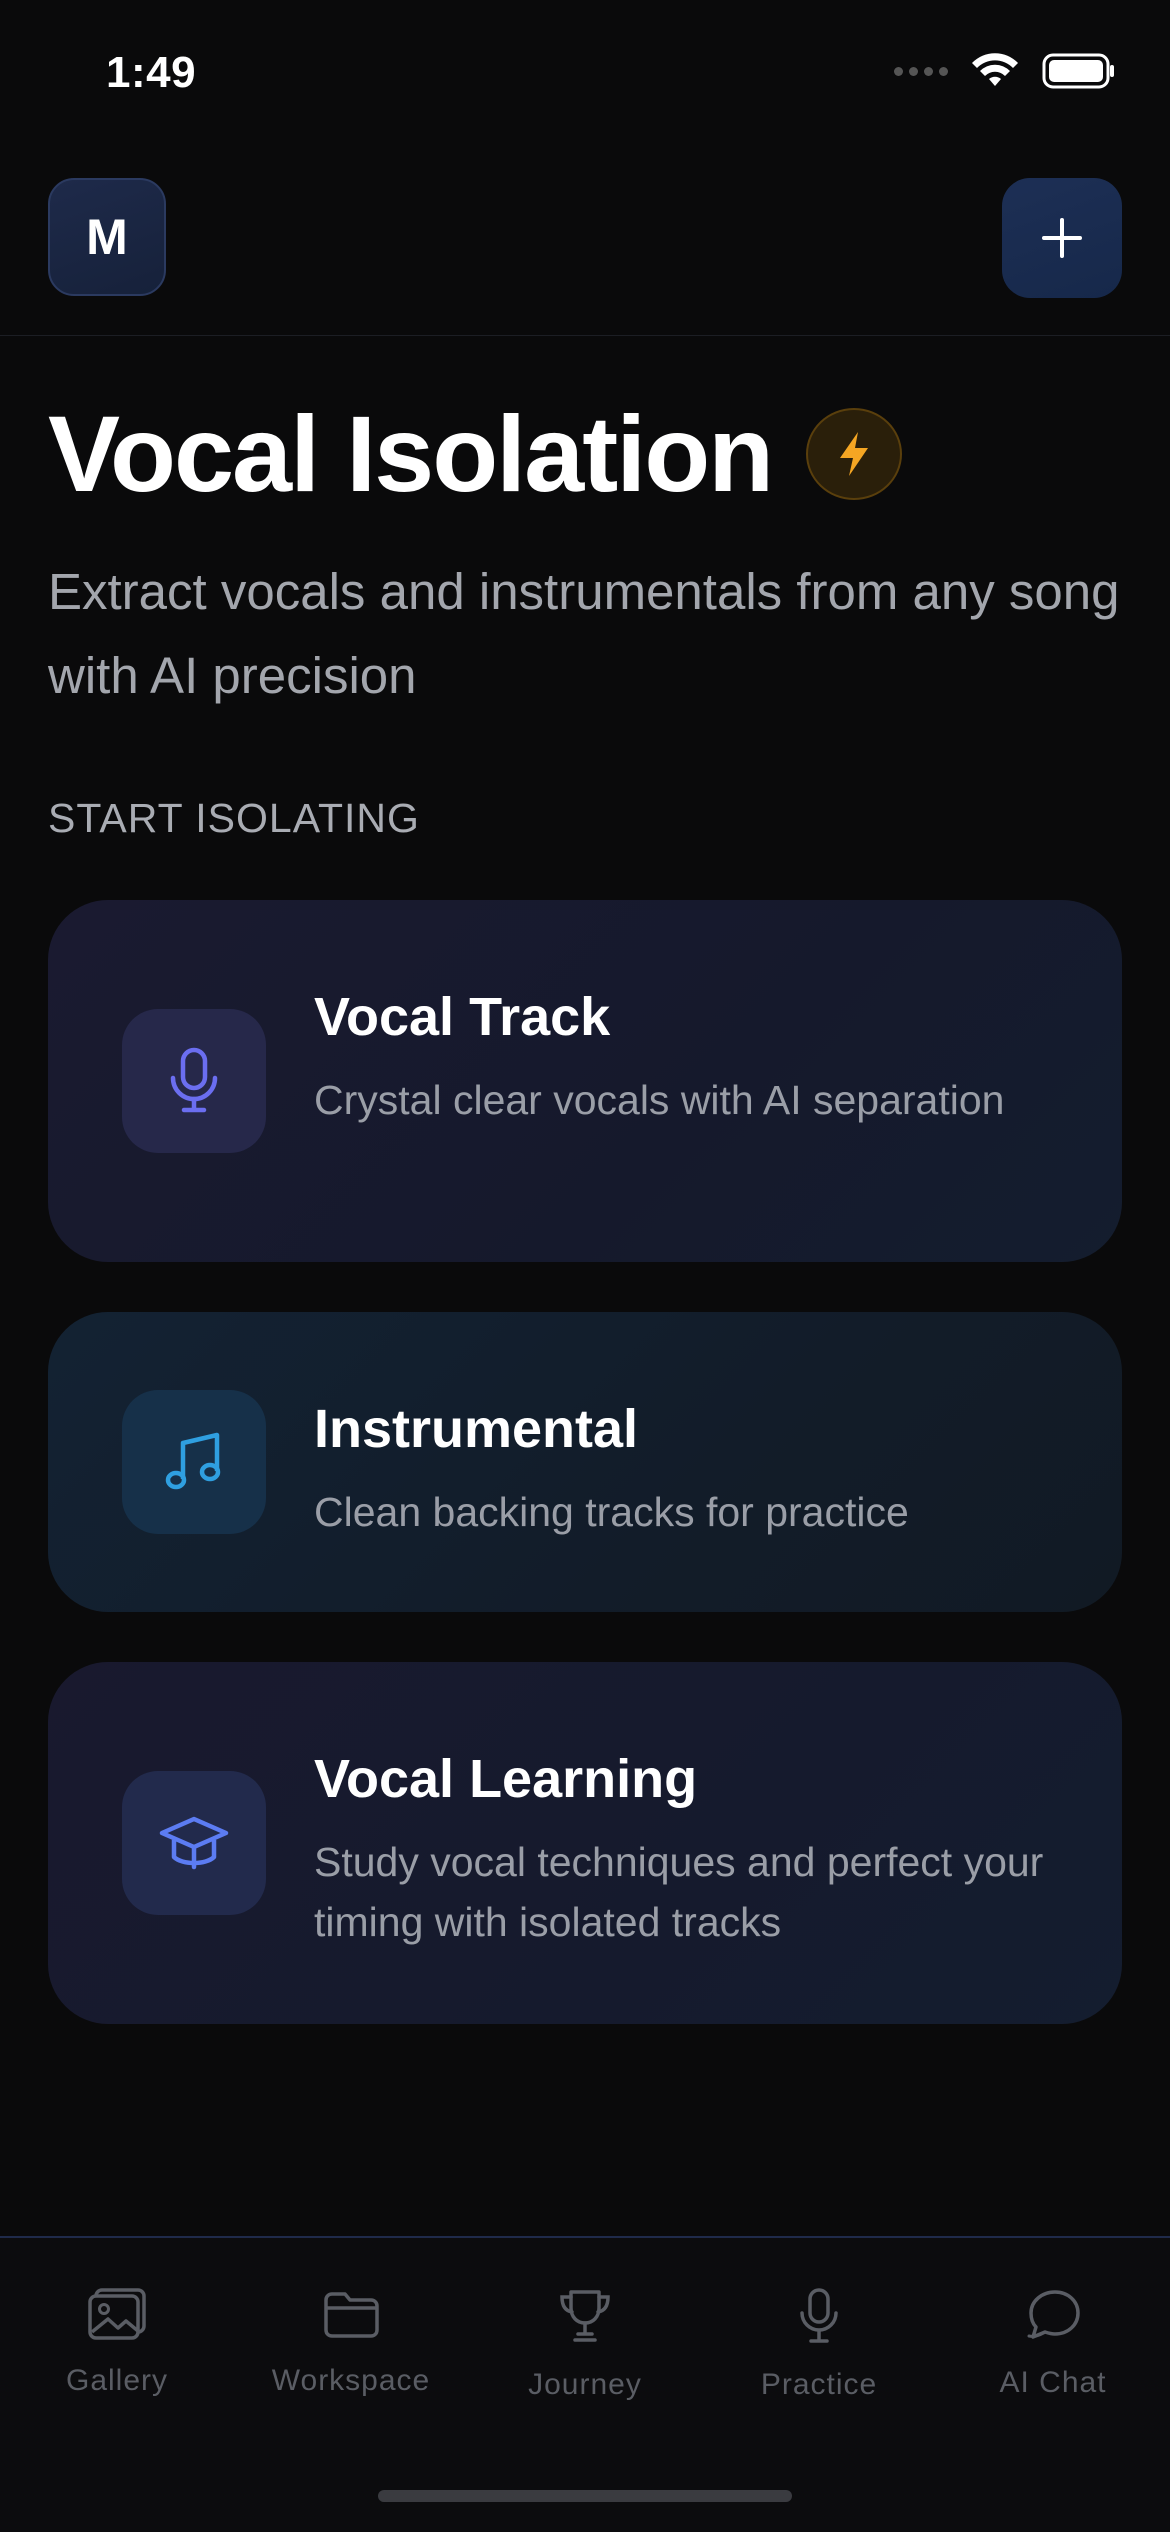 The height and width of the screenshot is (2532, 1170). I want to click on tab-gallery: Gallery, so click(117, 2342).